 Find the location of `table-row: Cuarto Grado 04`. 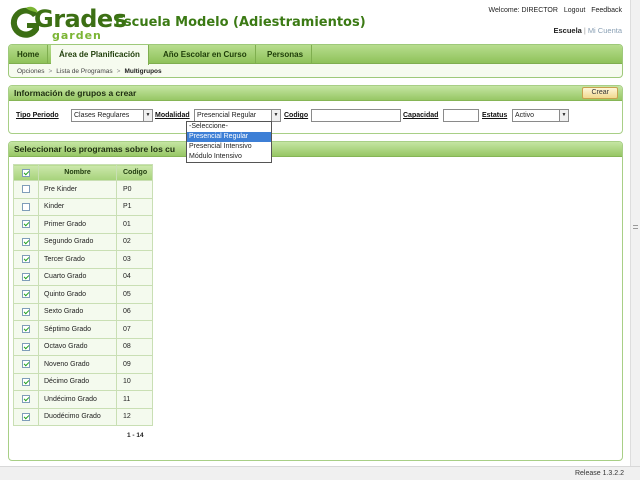

table-row: Cuarto Grado 04 is located at coordinates (83, 276).